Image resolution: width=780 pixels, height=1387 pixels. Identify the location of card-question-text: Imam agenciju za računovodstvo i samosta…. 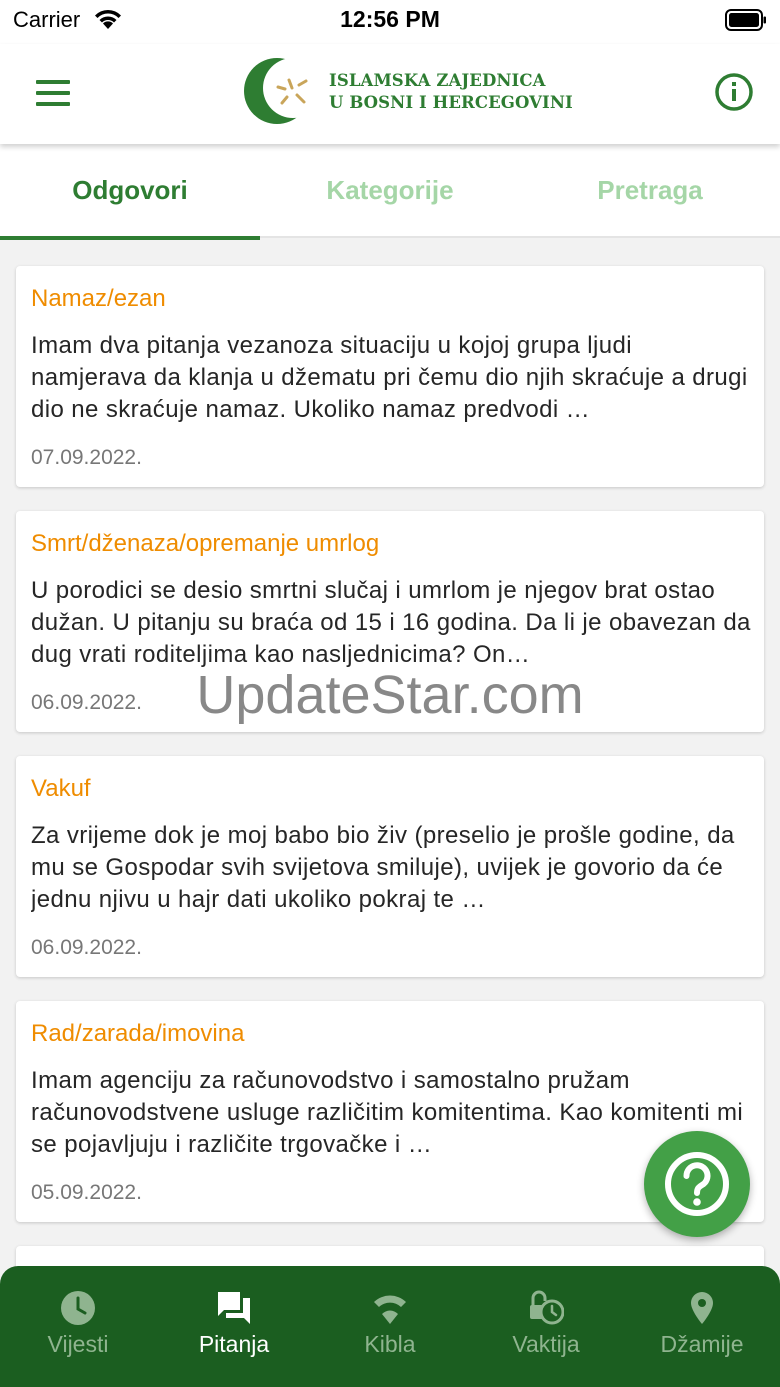
(387, 1112).